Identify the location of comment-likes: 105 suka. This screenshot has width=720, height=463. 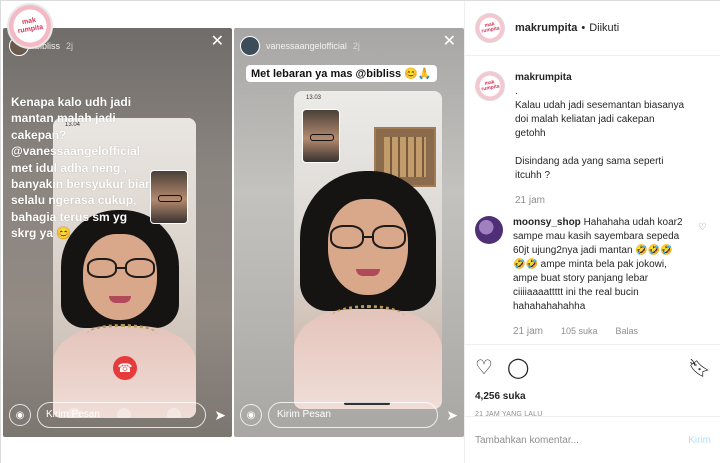
(579, 331).